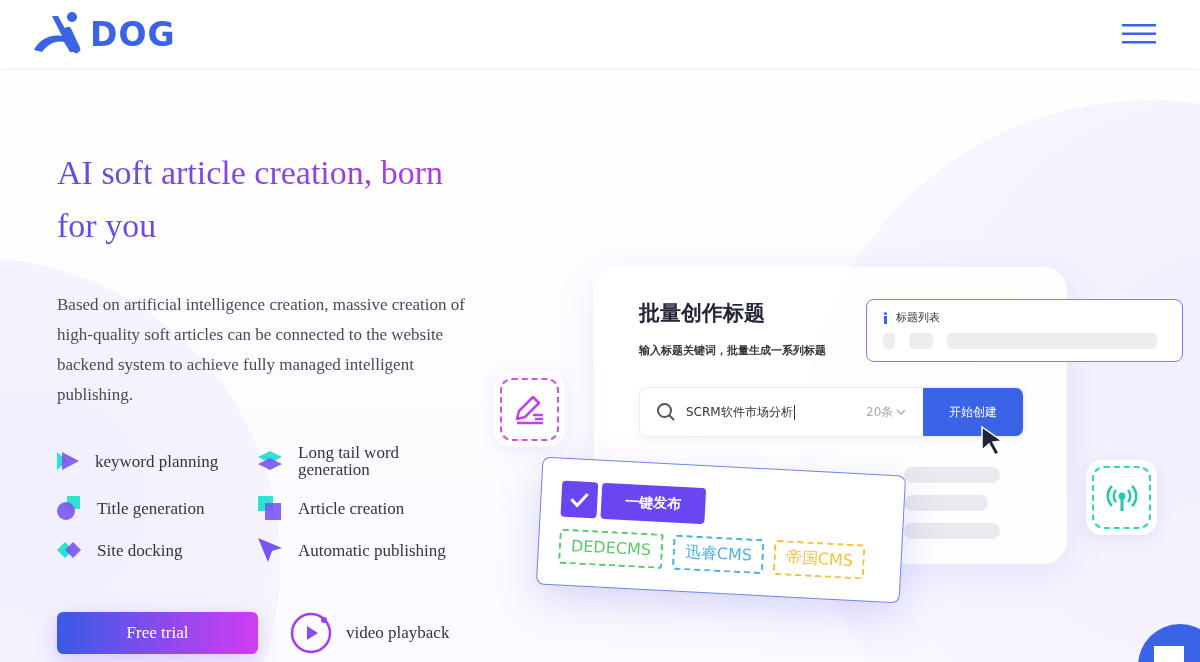  Describe the element at coordinates (831, 412) in the screenshot. I see `search-field: SCRM软件市场分析 20条 开始创建` at that location.